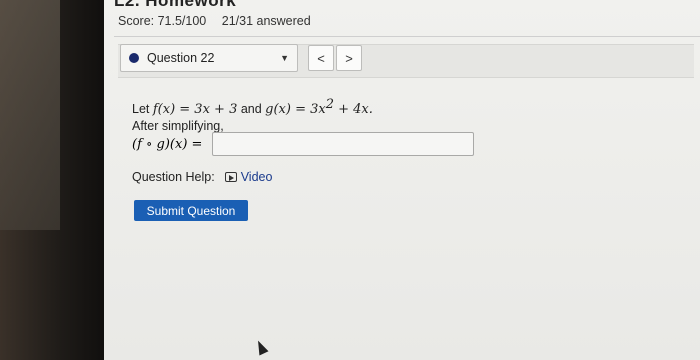 The width and height of the screenshot is (700, 360). Describe the element at coordinates (142, 109) in the screenshot. I see `let-text: Let` at that location.